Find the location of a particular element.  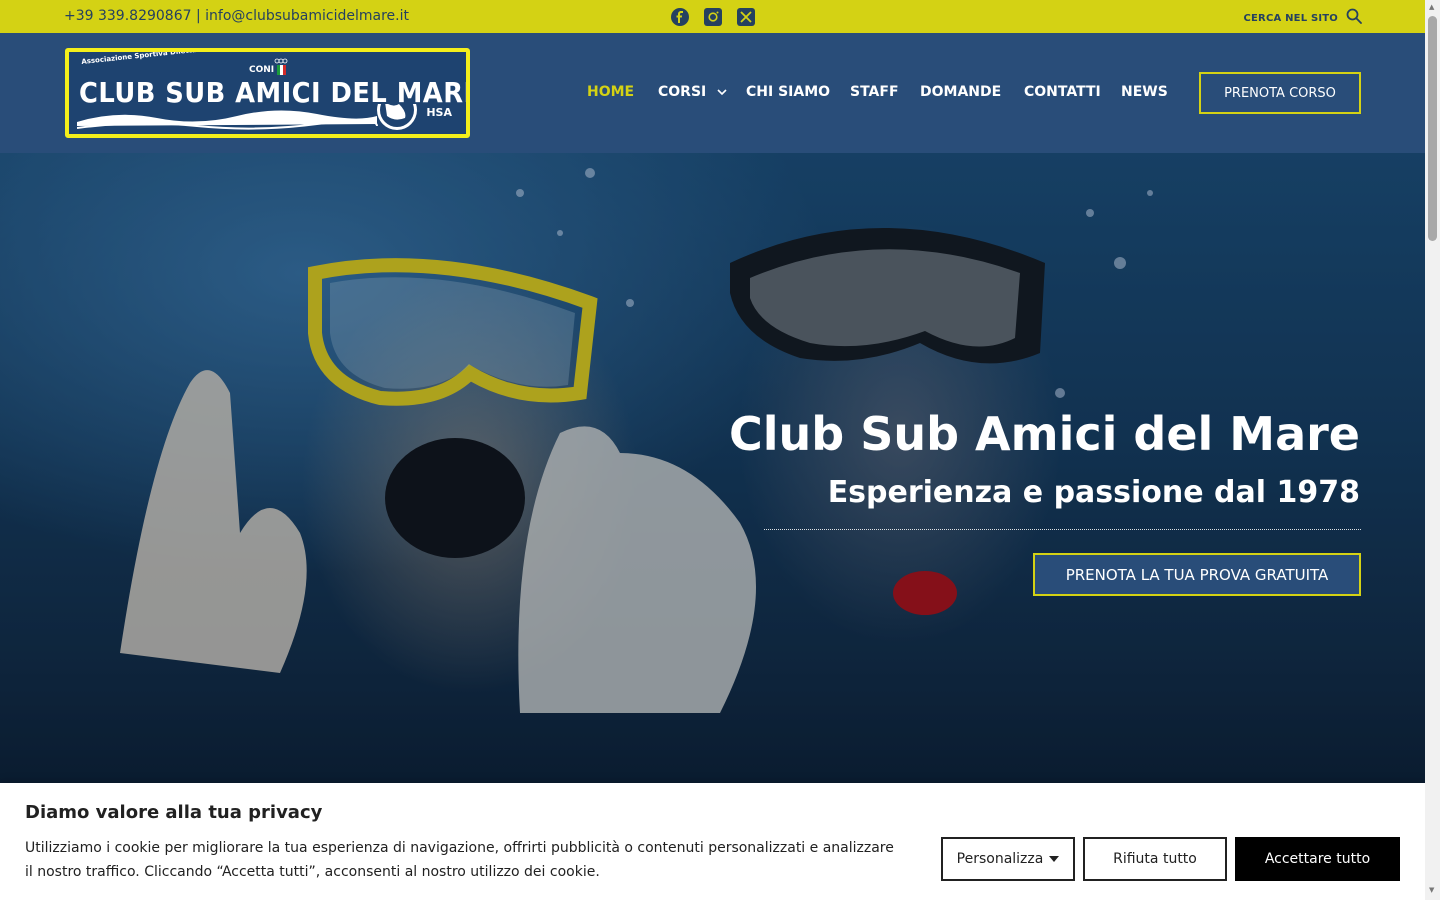

search-icon is located at coordinates (1354, 18).